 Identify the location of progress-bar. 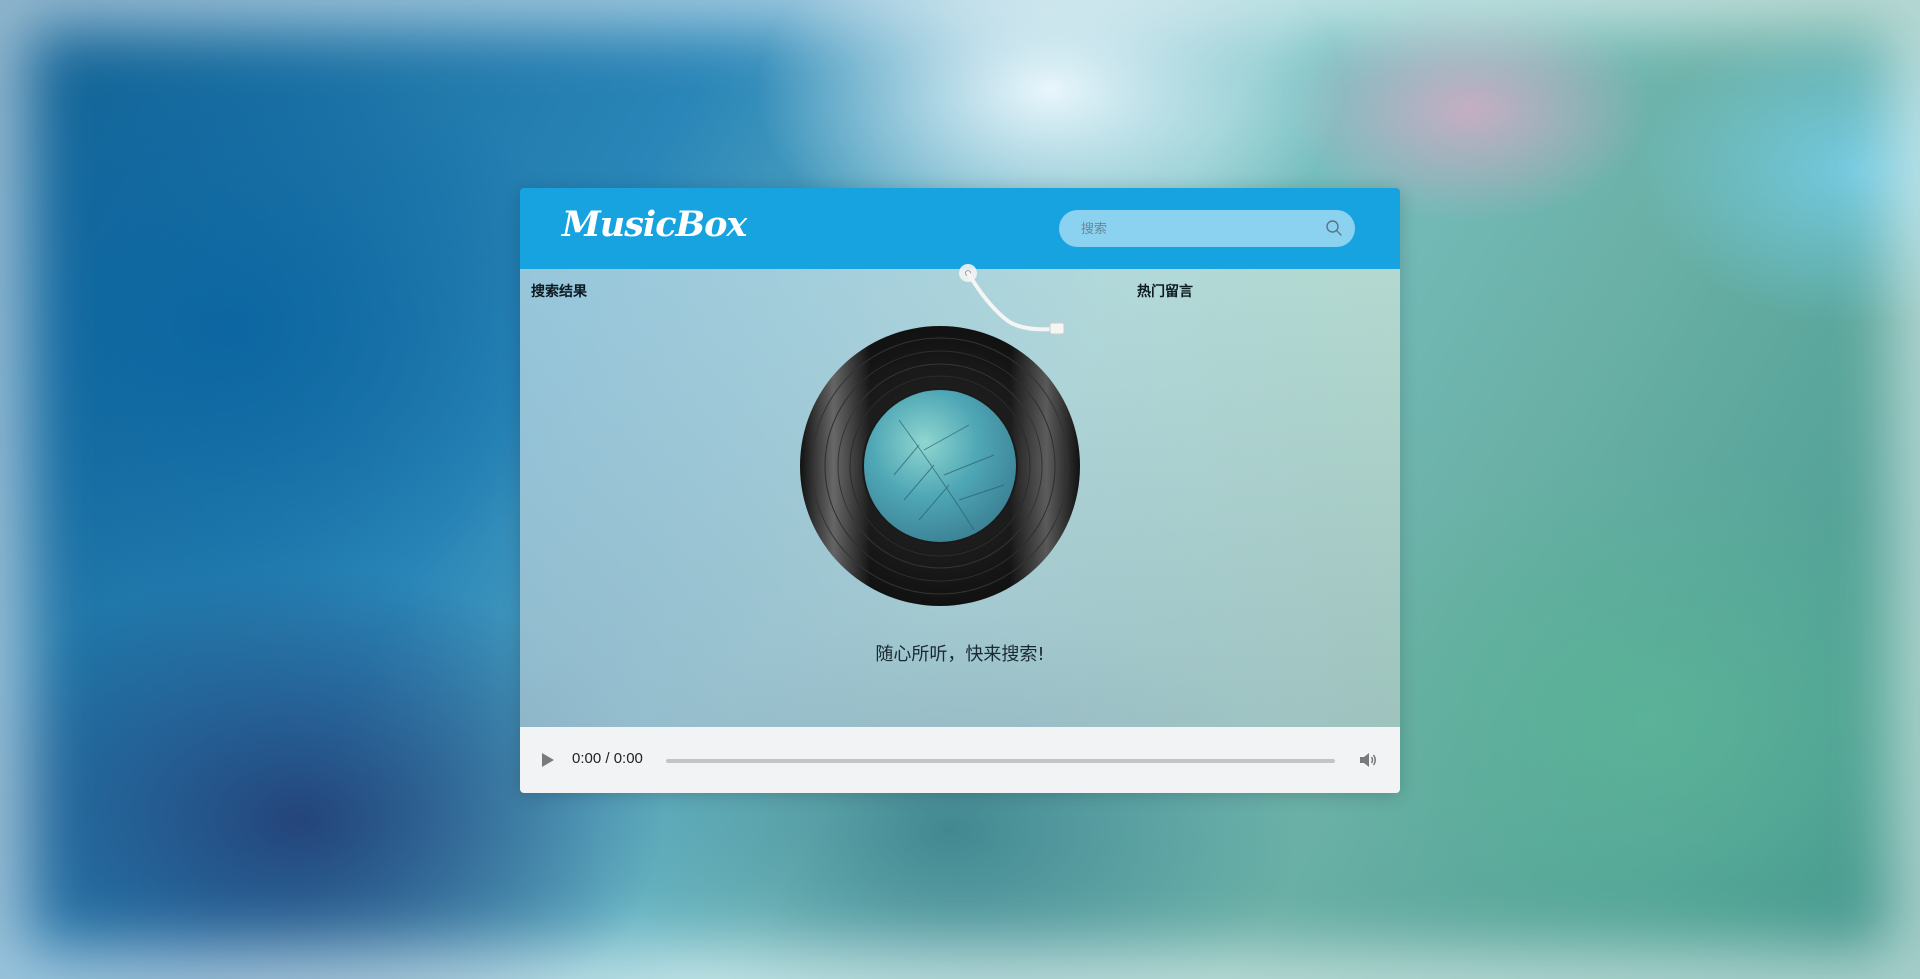
(1000, 761).